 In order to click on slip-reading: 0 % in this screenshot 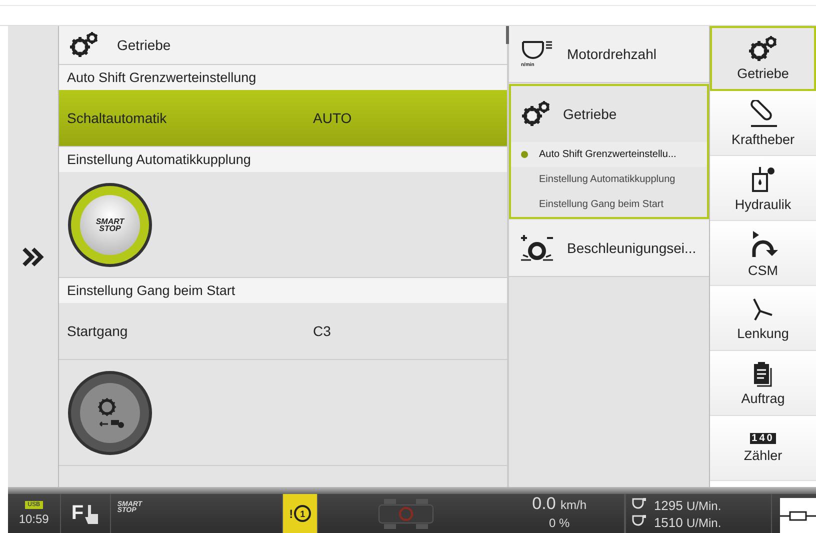, I will do `click(559, 523)`.